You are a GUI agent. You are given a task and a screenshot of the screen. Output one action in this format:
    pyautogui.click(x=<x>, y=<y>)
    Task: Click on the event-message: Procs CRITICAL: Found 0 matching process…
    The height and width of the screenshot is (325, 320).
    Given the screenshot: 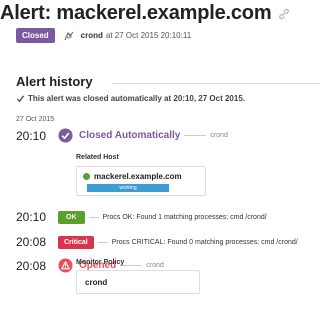 What is the action you would take?
    pyautogui.click(x=204, y=242)
    